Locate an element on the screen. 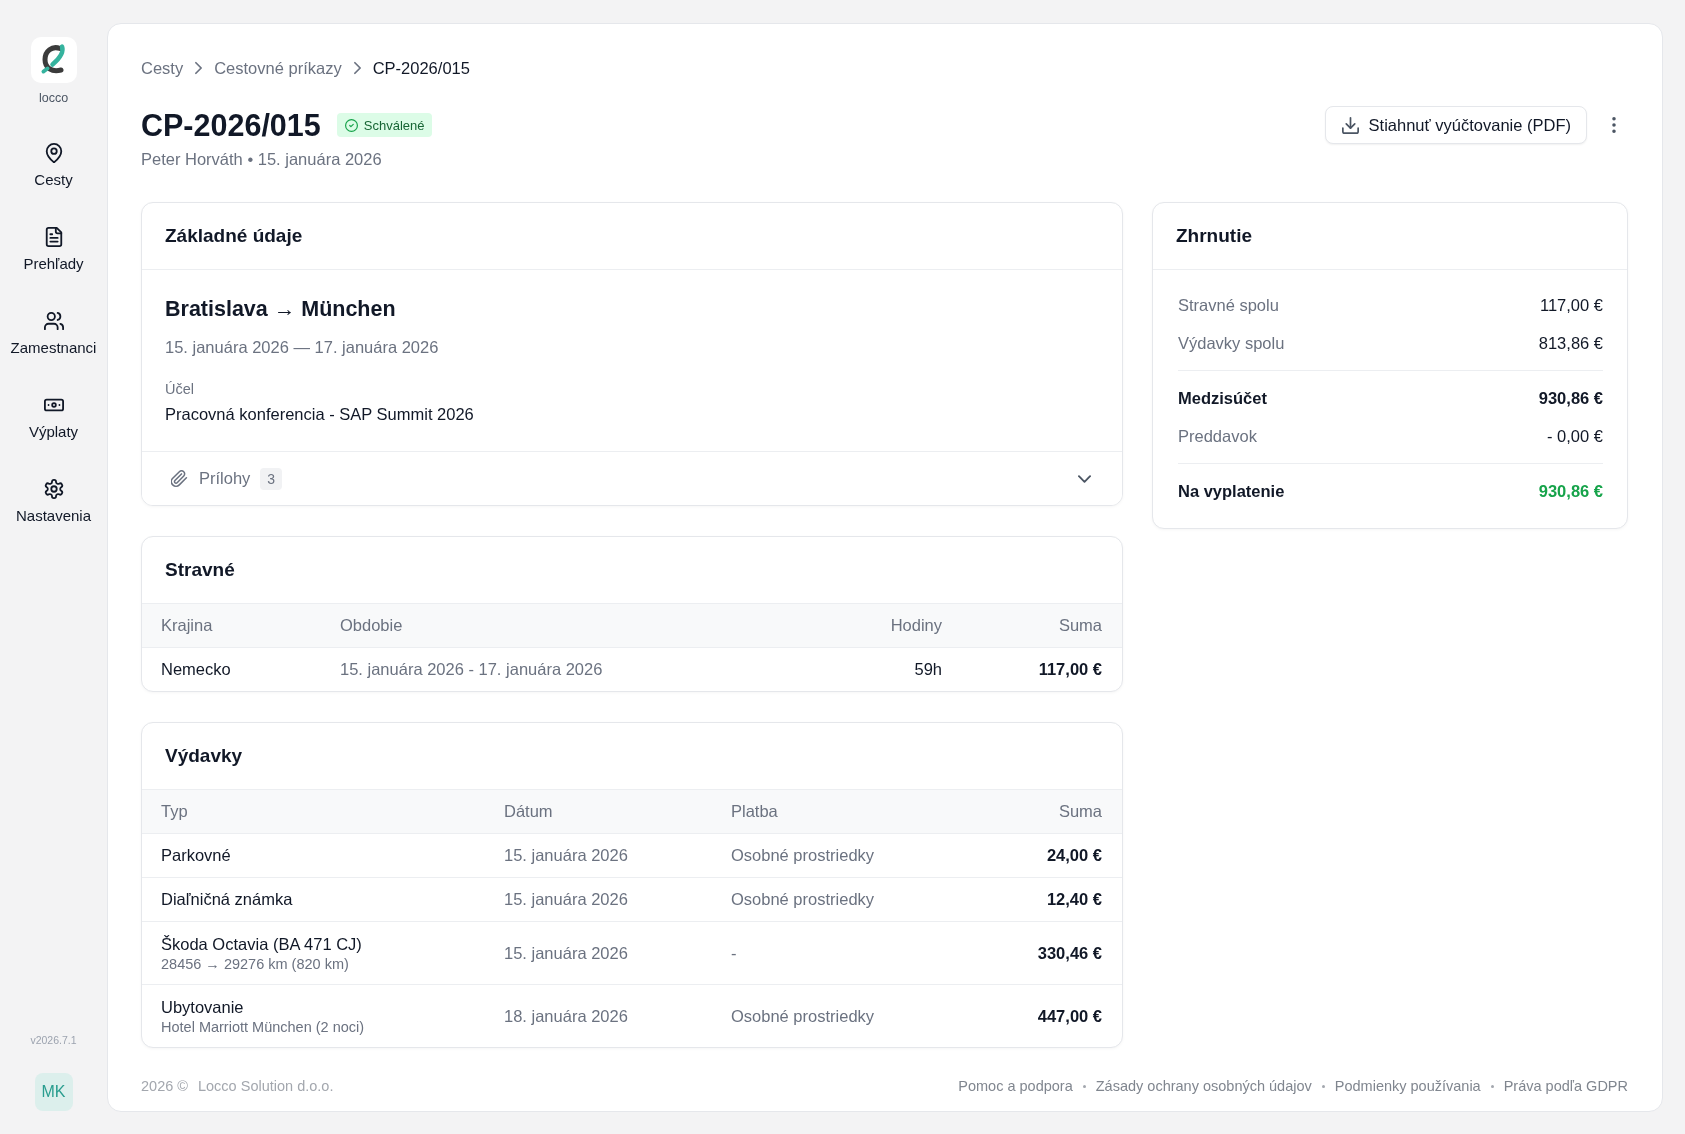 The width and height of the screenshot is (1685, 1134). download-icon is located at coordinates (1350, 125).